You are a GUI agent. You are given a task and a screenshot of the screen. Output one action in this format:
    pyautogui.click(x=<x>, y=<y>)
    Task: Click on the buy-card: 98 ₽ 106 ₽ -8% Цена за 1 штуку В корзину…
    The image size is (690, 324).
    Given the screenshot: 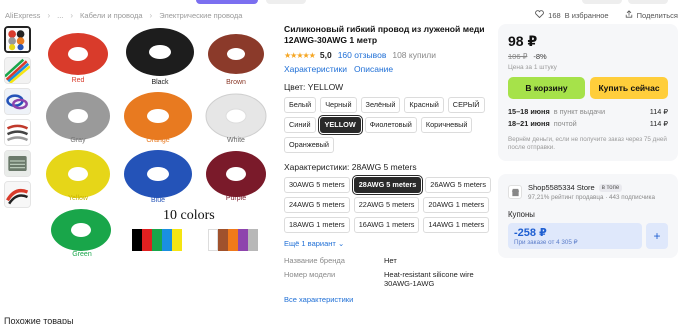 What is the action you would take?
    pyautogui.click(x=588, y=92)
    